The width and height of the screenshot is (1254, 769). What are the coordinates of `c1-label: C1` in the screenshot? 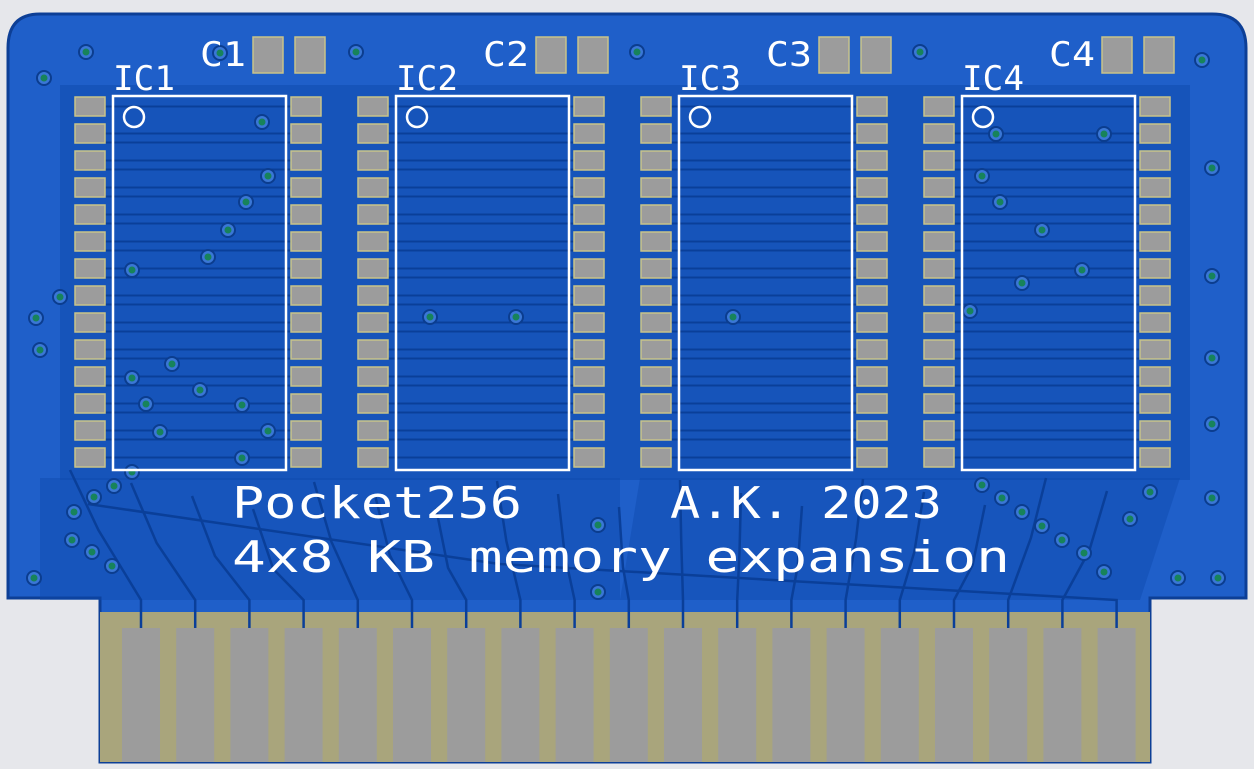 It's located at (223, 55).